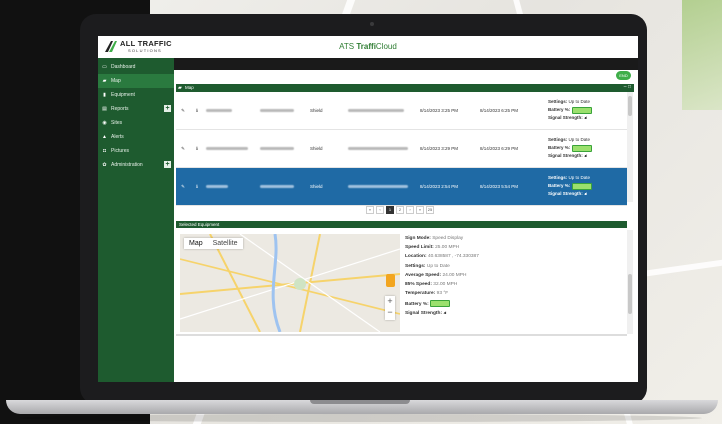  Describe the element at coordinates (420, 210) in the screenshot. I see `last-page-button: »` at that location.